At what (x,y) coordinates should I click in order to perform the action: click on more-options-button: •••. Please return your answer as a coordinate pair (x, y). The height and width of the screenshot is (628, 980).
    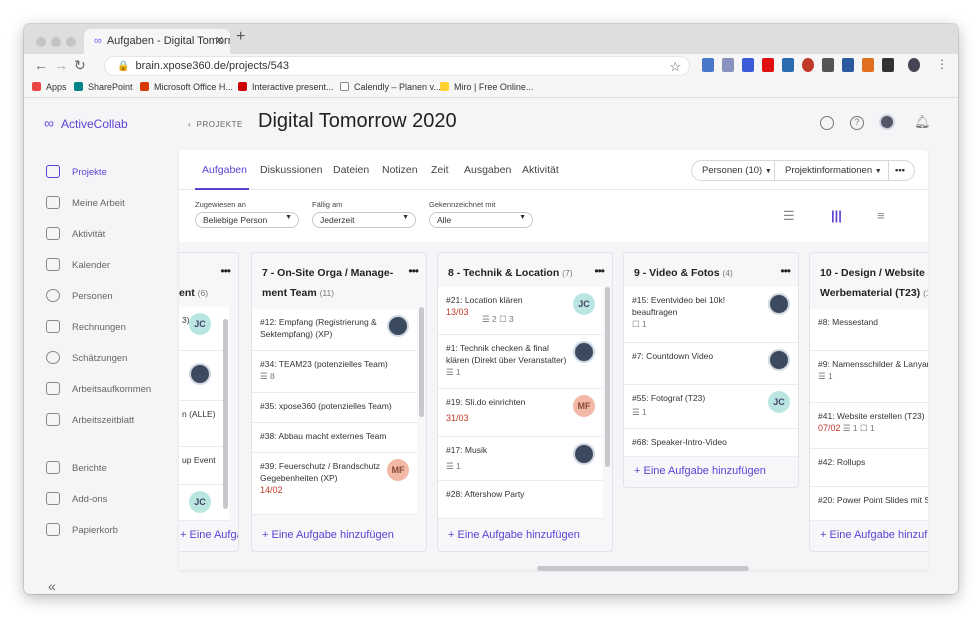
    Looking at the image, I should click on (902, 170).